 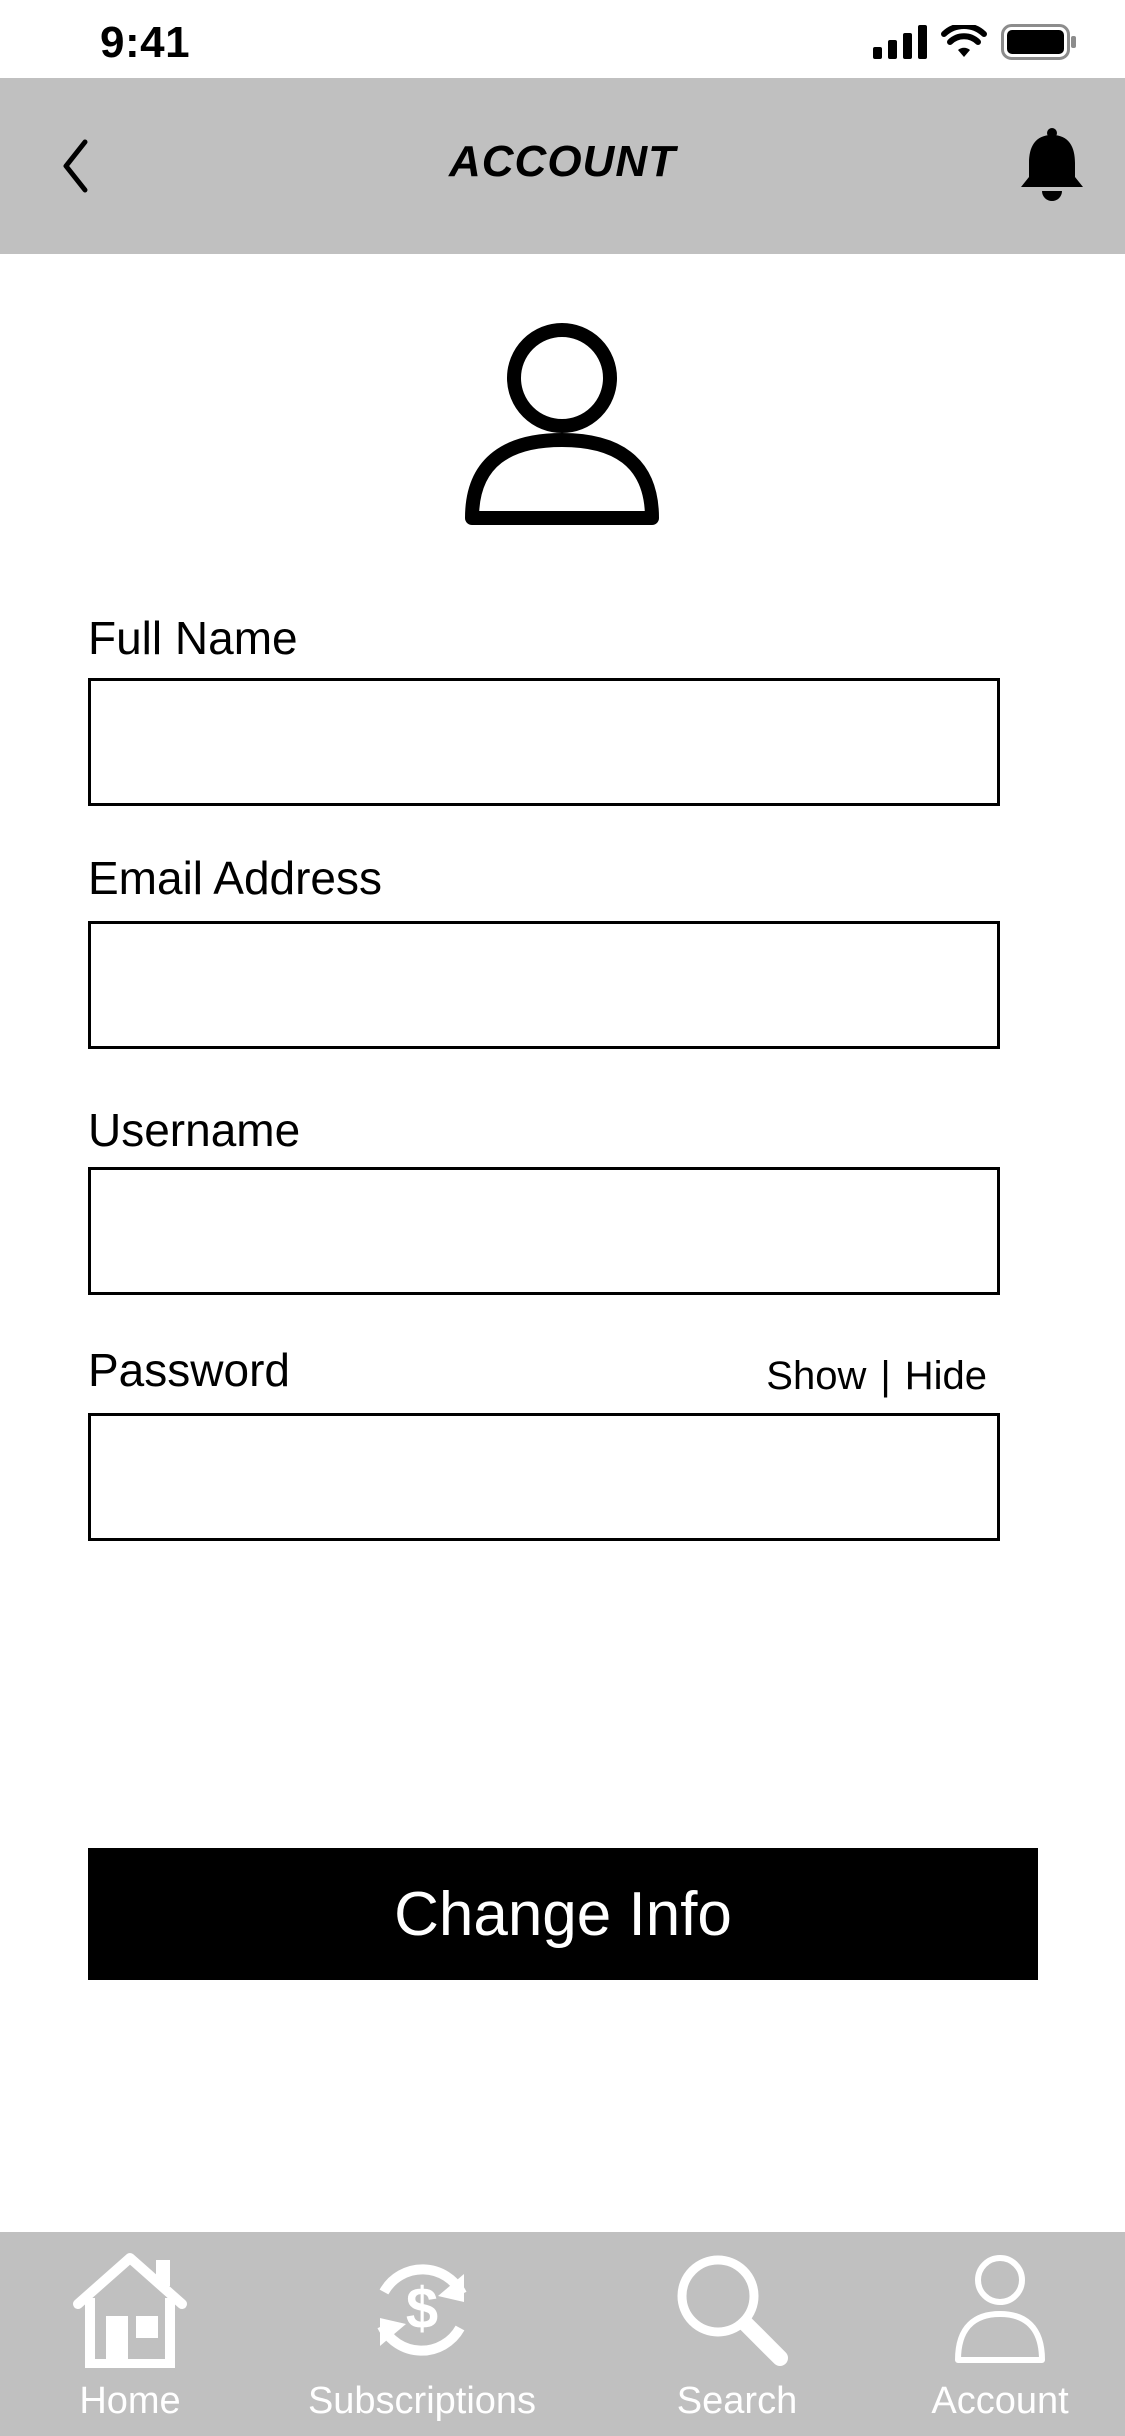 I want to click on username-label: Username, so click(x=194, y=1130).